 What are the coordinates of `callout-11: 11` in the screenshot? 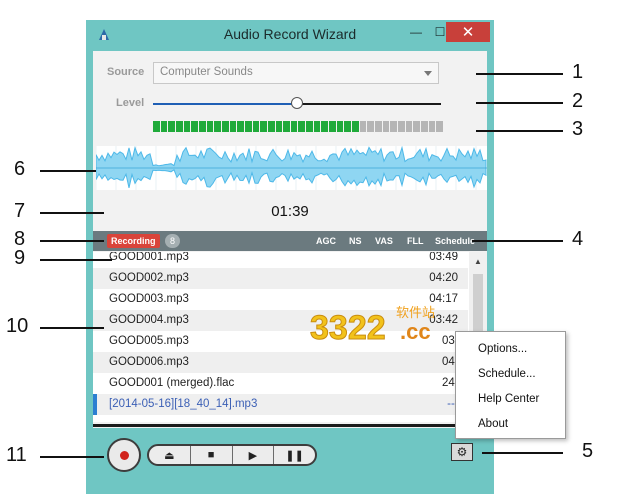 It's located at (16, 455).